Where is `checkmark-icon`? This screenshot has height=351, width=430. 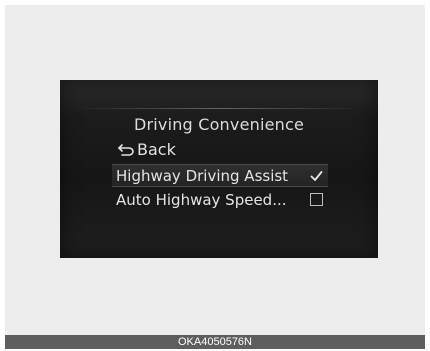 checkmark-icon is located at coordinates (316, 175).